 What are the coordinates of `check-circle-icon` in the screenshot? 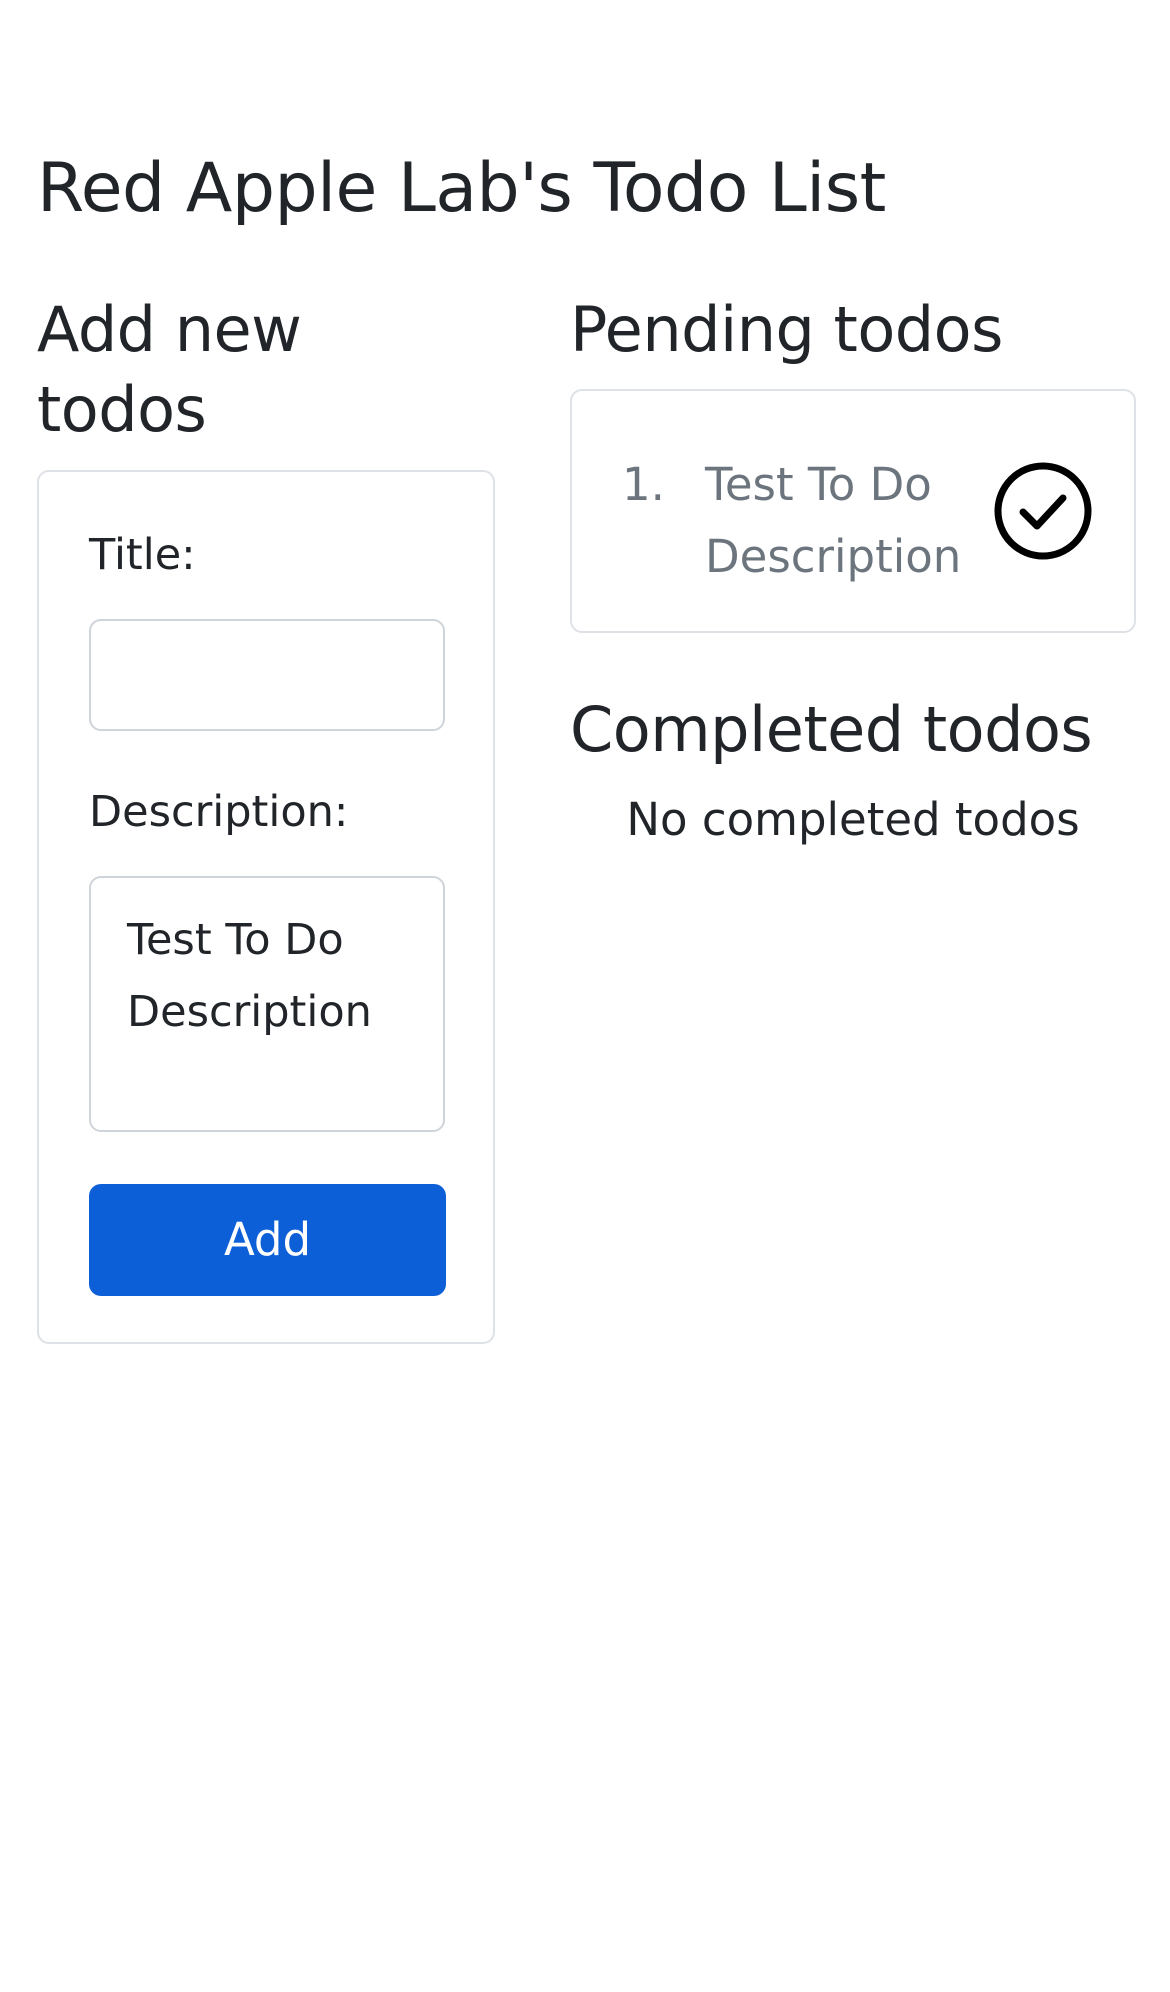 It's located at (1043, 511).